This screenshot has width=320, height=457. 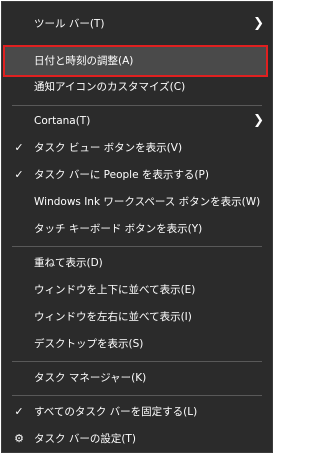 I want to click on menu-item-label: 重ねて表示(D), so click(x=68, y=263).